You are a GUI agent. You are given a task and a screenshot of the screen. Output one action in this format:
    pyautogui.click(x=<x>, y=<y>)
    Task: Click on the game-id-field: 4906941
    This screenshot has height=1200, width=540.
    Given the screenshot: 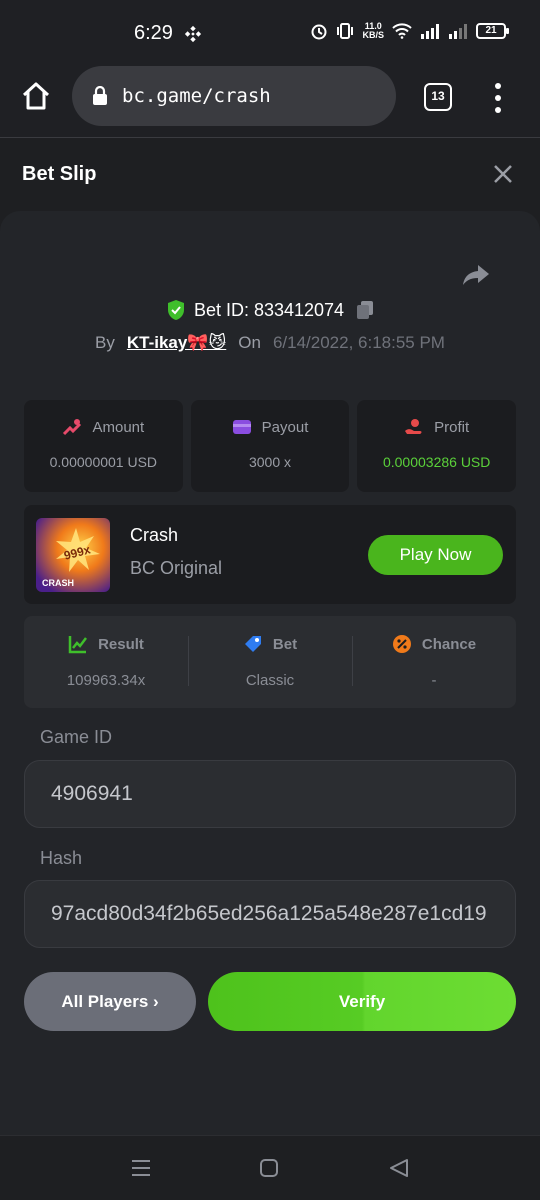 What is the action you would take?
    pyautogui.click(x=270, y=794)
    